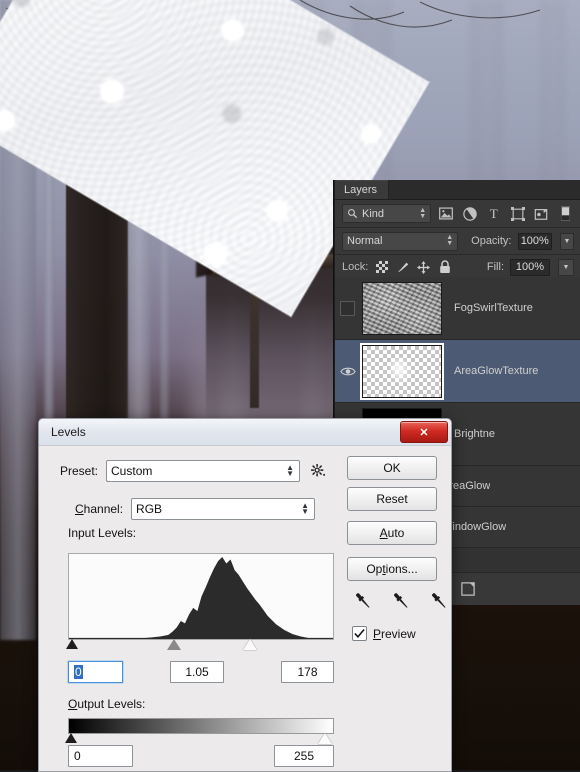 This screenshot has width=580, height=772. What do you see at coordinates (245, 432) in the screenshot?
I see `dialog-title-bar: Levels ✕` at bounding box center [245, 432].